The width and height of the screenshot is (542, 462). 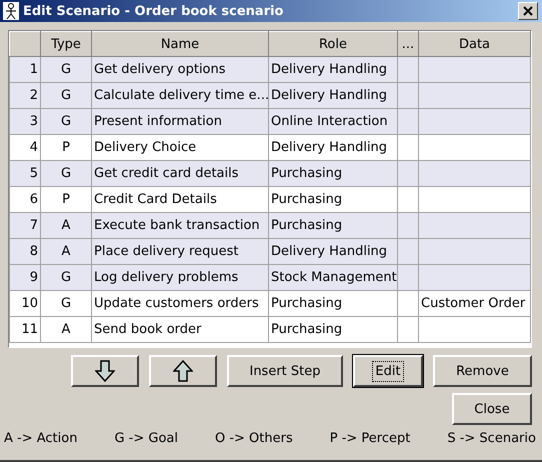 What do you see at coordinates (388, 371) in the screenshot?
I see `action-button: Edit` at bounding box center [388, 371].